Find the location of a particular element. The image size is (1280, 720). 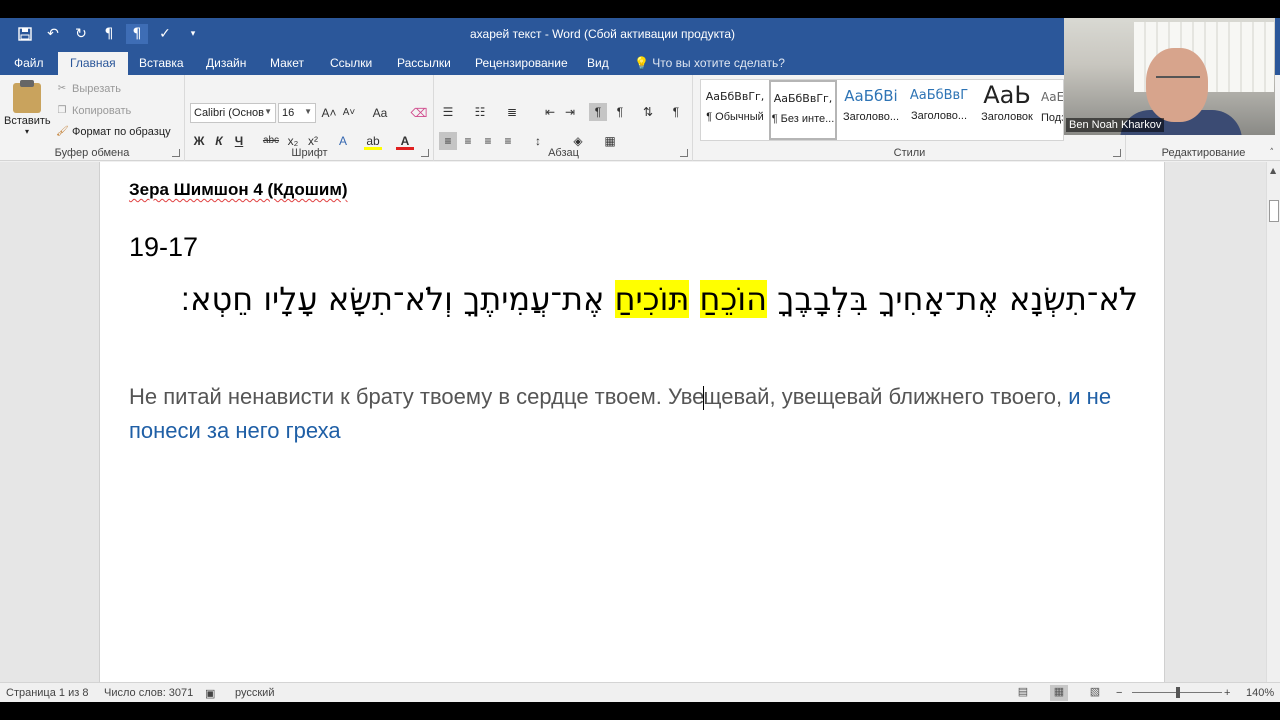

tab-review: Рецензирование is located at coordinates (521, 63).